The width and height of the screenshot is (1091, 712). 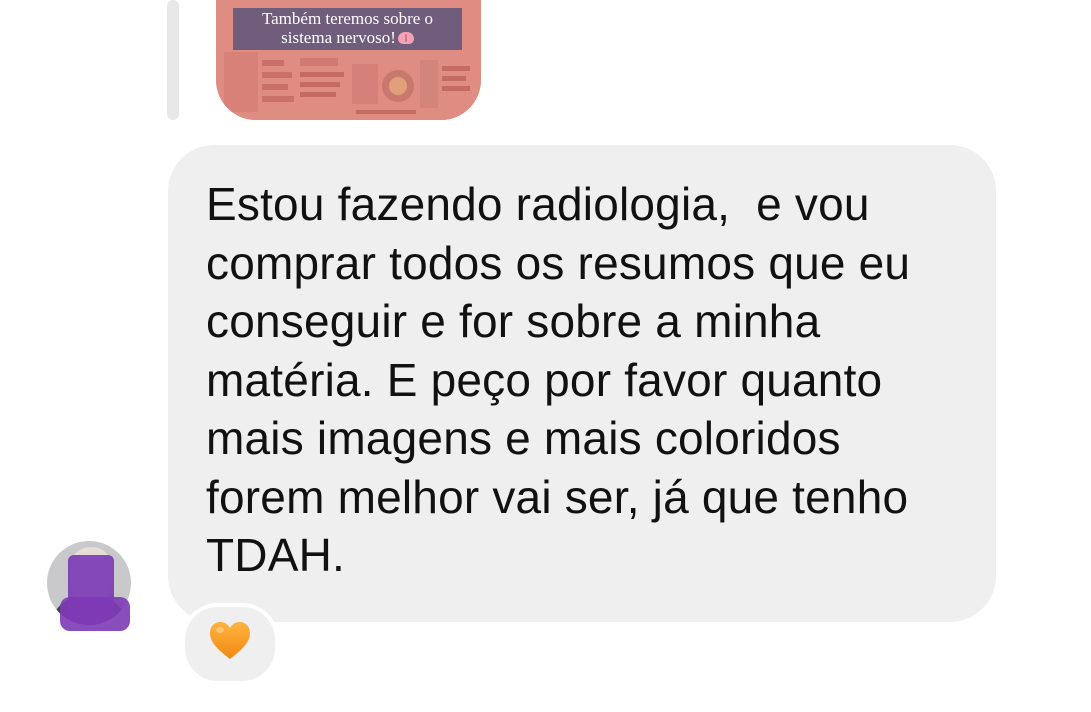 What do you see at coordinates (230, 640) in the screenshot?
I see `orange-heart-icon` at bounding box center [230, 640].